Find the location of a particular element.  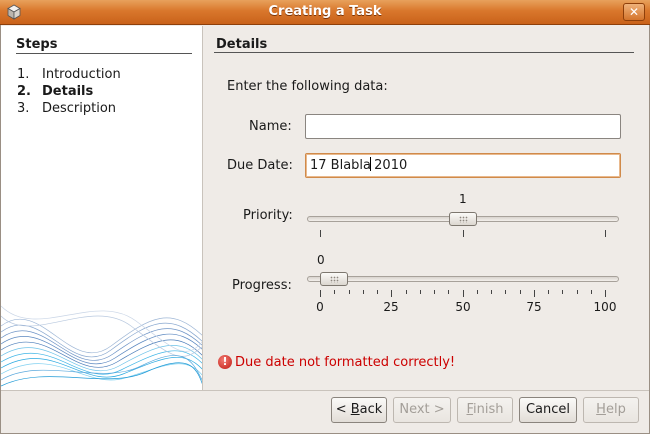

progress-label: Progress: is located at coordinates (262, 285).